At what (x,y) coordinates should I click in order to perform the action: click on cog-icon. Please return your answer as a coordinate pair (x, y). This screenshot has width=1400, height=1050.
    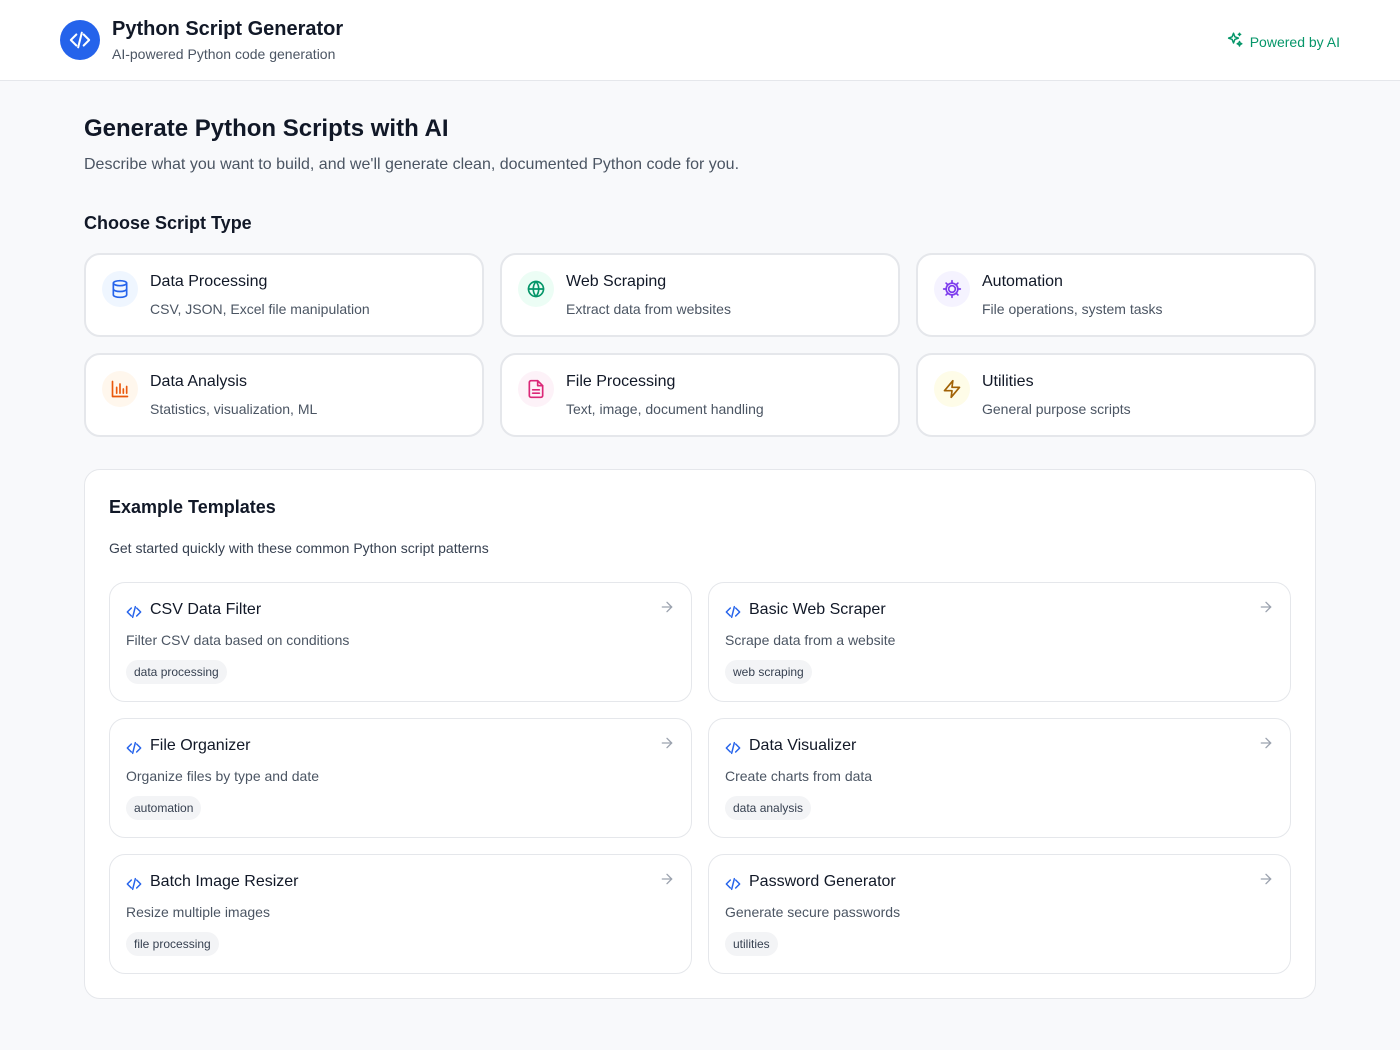
    Looking at the image, I should click on (952, 289).